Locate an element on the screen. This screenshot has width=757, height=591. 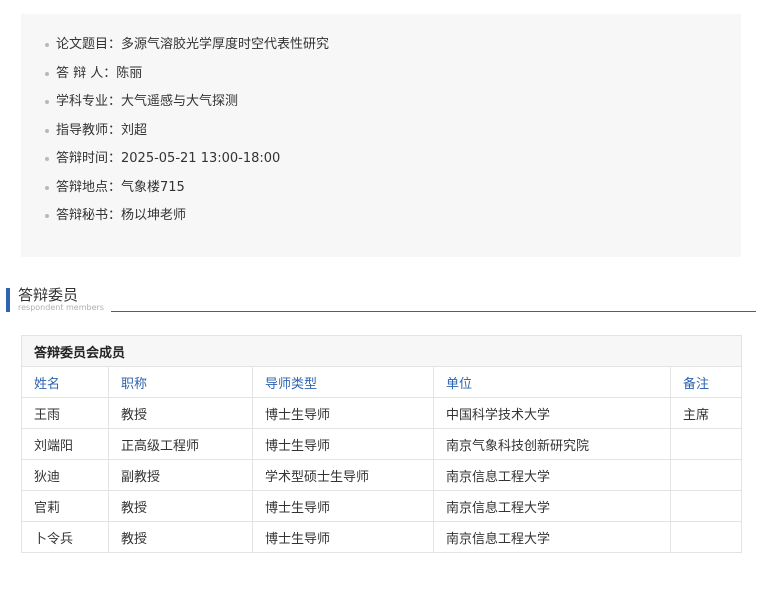
cell-name: 王雨 is located at coordinates (65, 413).